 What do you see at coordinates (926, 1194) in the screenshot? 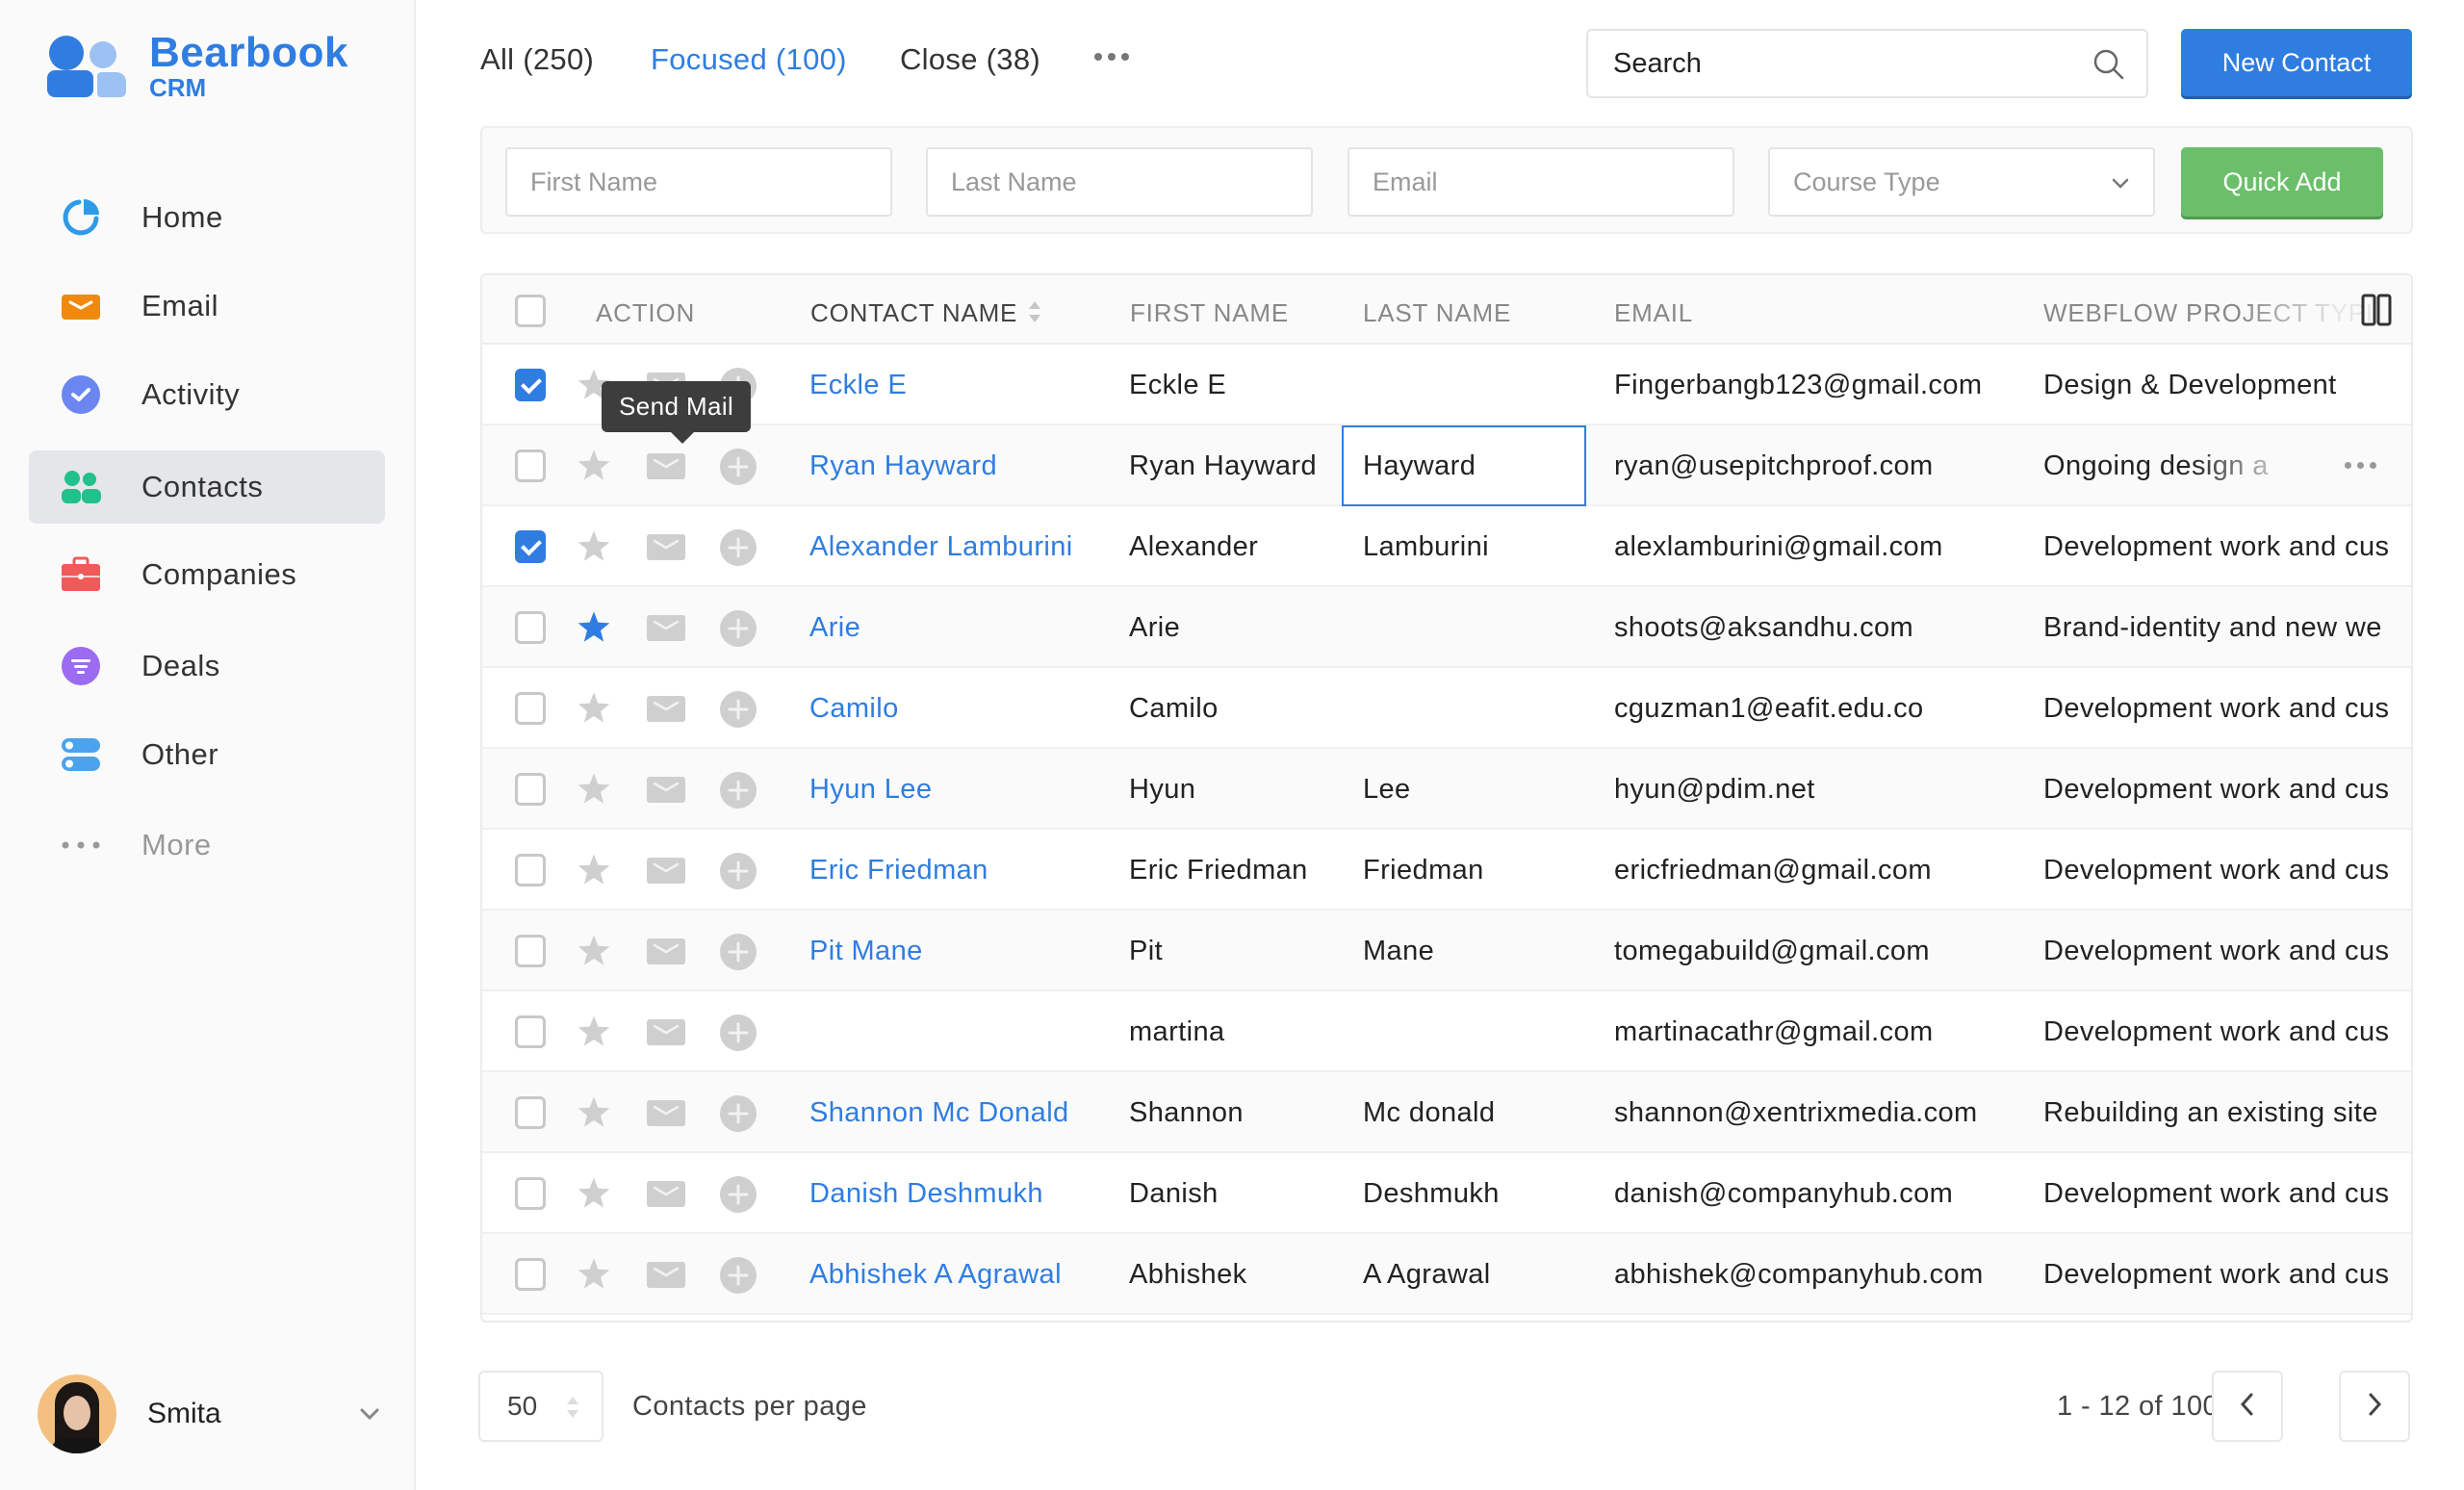
I see `contact-name-link: Danish Deshmukh` at bounding box center [926, 1194].